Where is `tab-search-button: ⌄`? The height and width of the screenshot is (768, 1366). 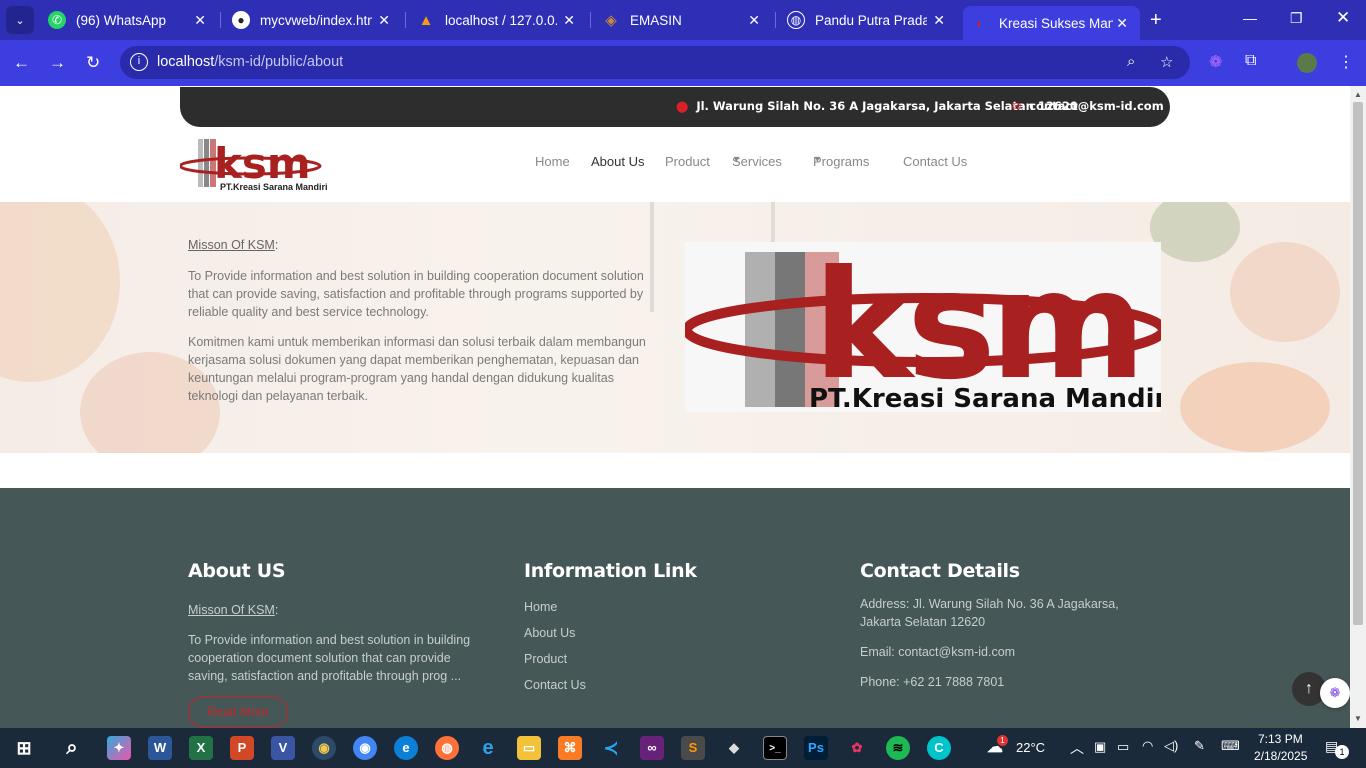
tab-search-button: ⌄ is located at coordinates (20, 20).